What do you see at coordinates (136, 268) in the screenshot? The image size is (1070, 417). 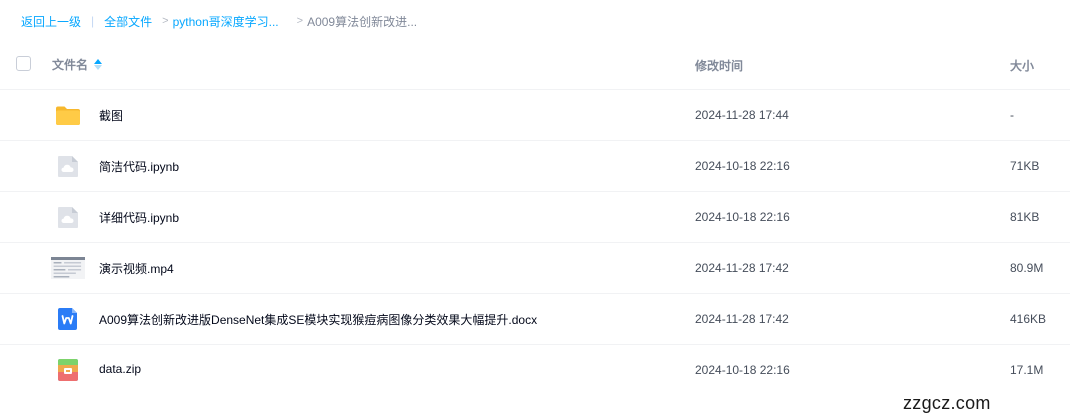 I see `file-name: 演示视频.mp4` at bounding box center [136, 268].